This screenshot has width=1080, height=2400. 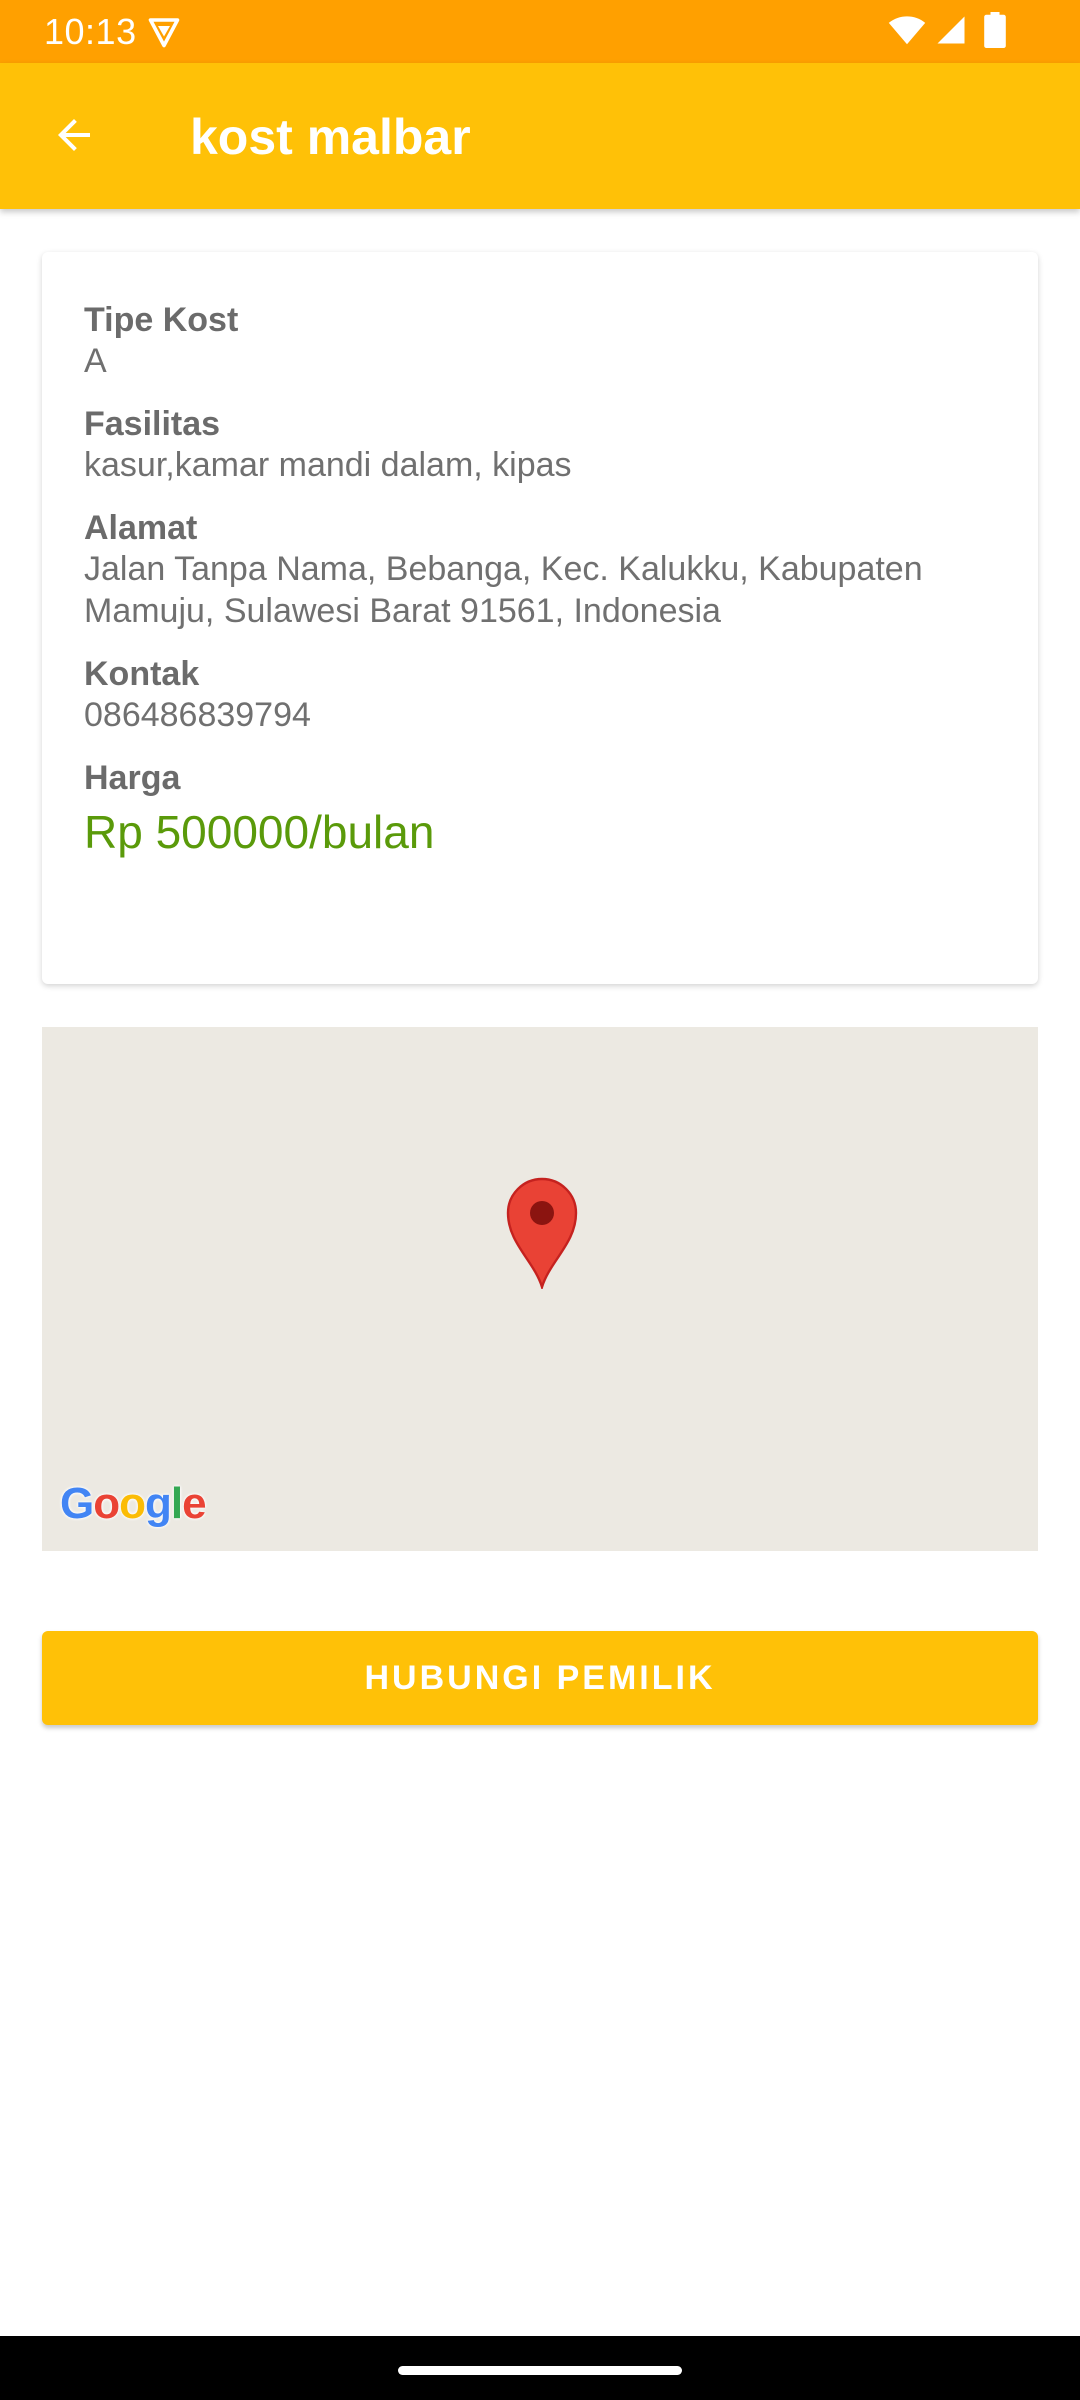 I want to click on page-title: kost malbar, so click(x=330, y=137).